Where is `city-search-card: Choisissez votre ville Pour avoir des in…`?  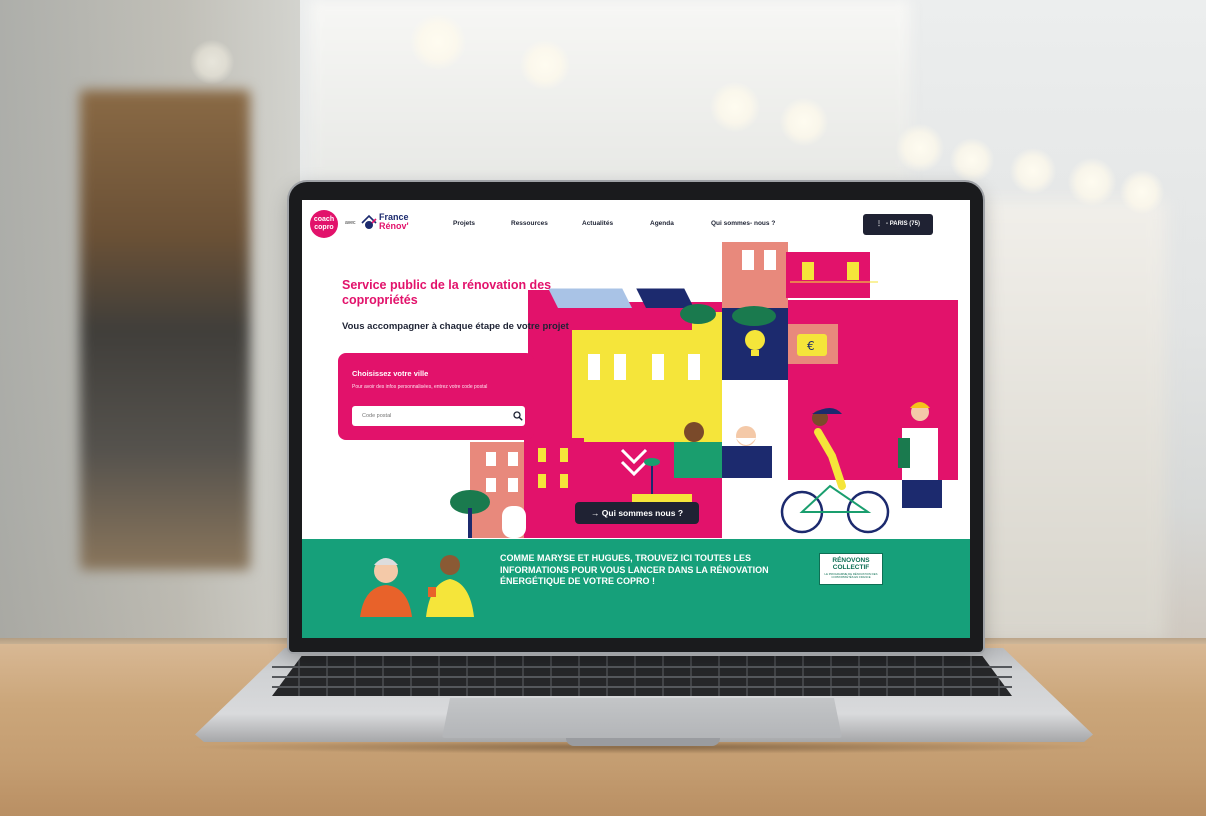
city-search-card: Choisissez votre ville Pour avoir des in… is located at coordinates (436, 396).